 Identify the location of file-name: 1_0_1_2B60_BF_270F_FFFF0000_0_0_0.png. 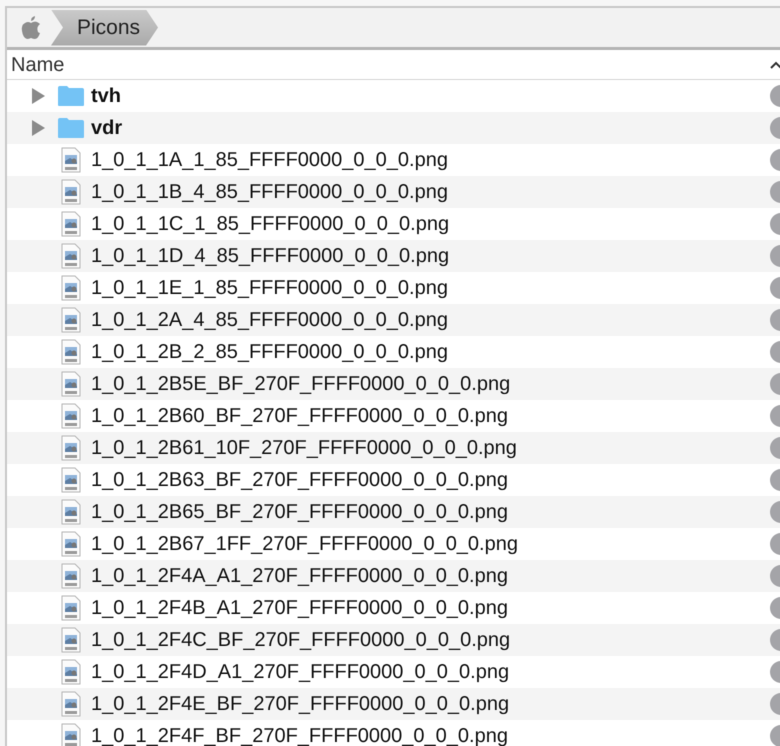
(299, 416).